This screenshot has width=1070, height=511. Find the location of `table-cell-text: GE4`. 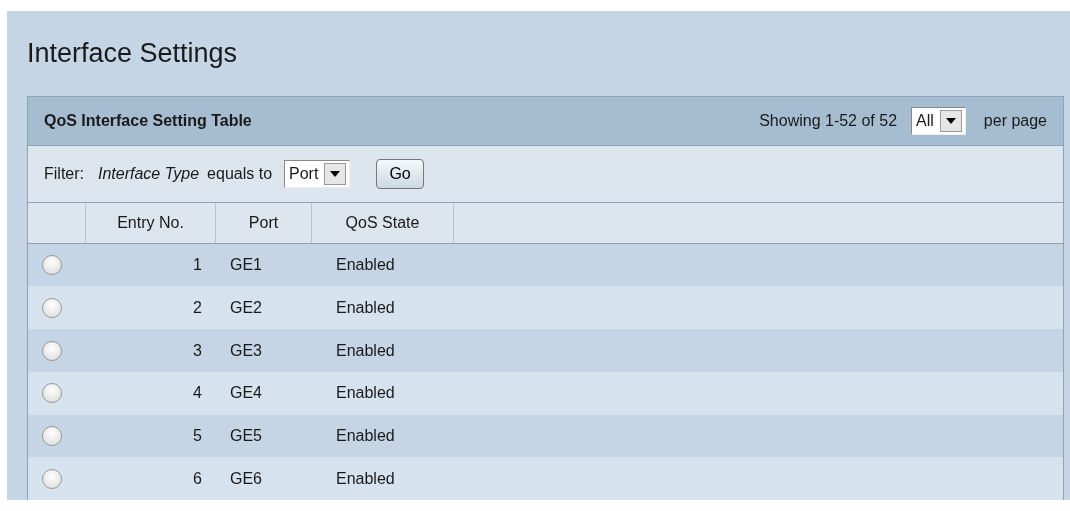

table-cell-text: GE4 is located at coordinates (246, 393).